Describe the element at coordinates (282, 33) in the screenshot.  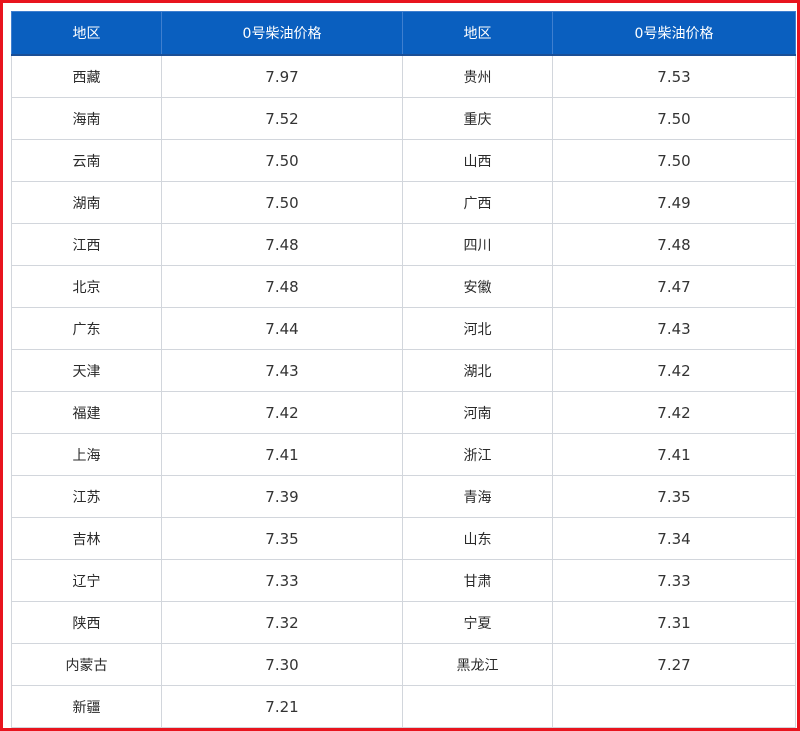
I see `price-header-left: 0号柴油价格` at that location.